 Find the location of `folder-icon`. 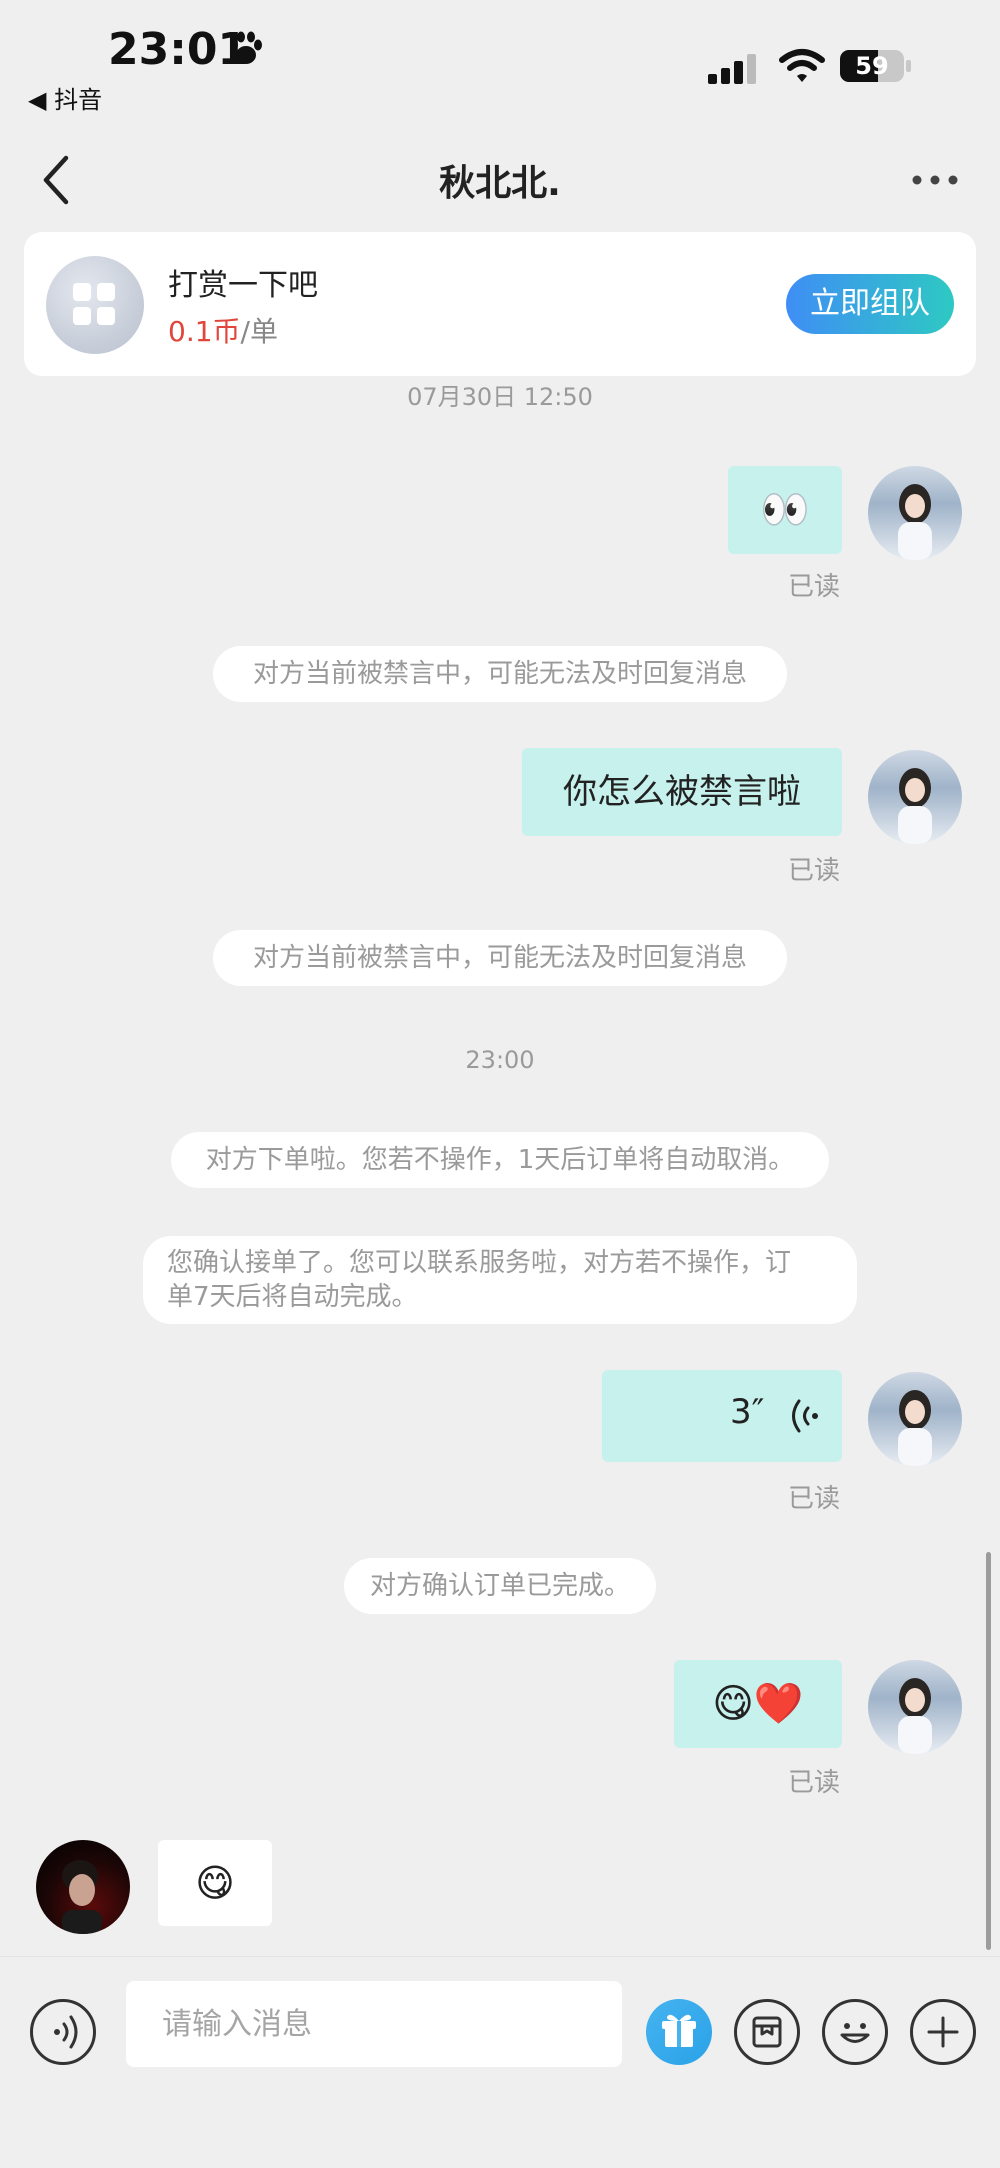

folder-icon is located at coordinates (767, 2032).